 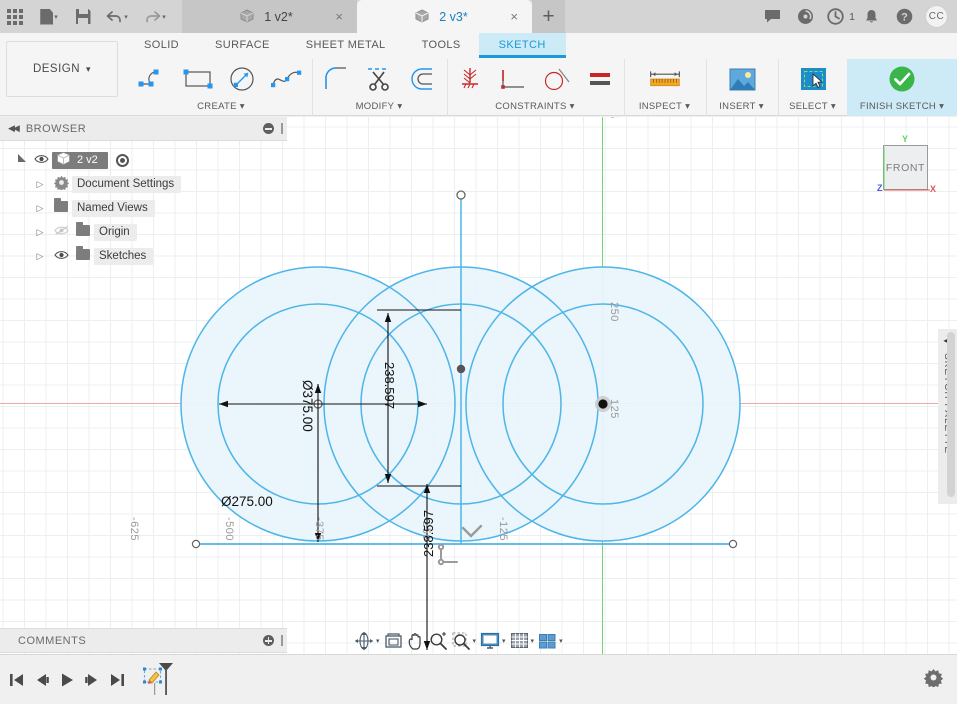 I want to click on fillet-tool-button, so click(x=335, y=79).